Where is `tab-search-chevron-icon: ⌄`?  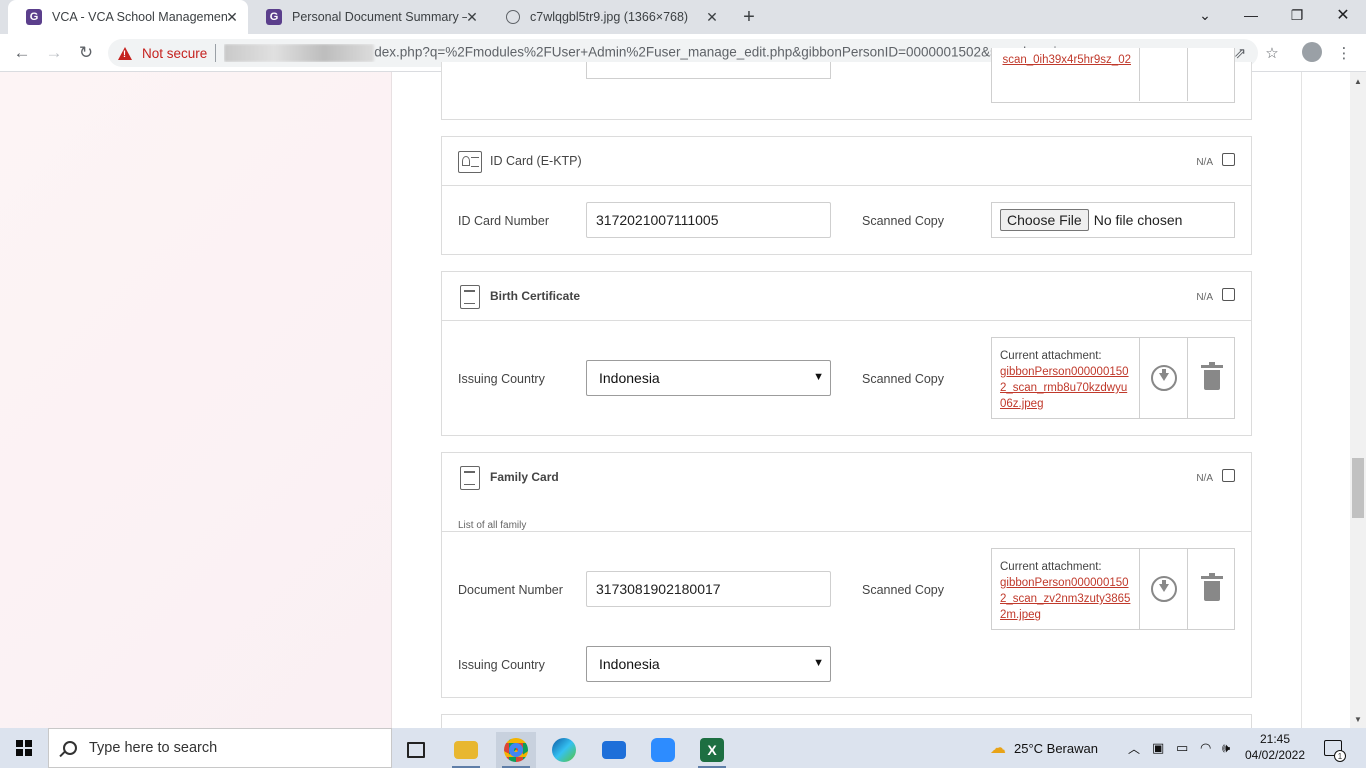 tab-search-chevron-icon: ⌄ is located at coordinates (1205, 15).